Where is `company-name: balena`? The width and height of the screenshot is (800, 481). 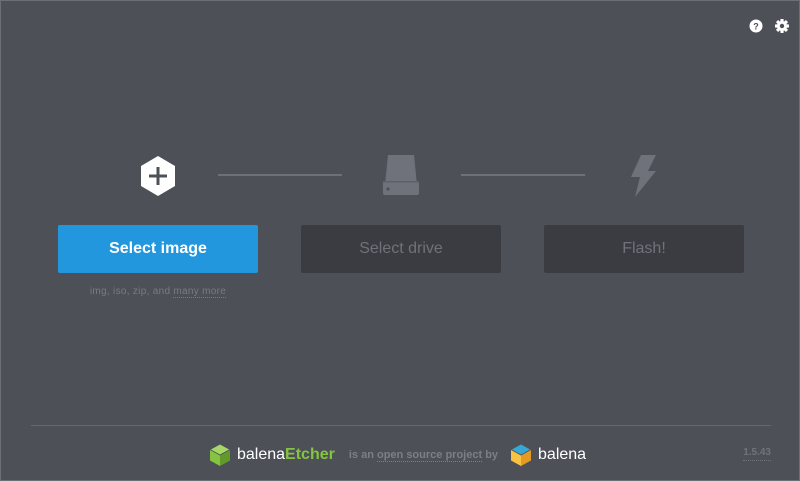
company-name: balena is located at coordinates (562, 454).